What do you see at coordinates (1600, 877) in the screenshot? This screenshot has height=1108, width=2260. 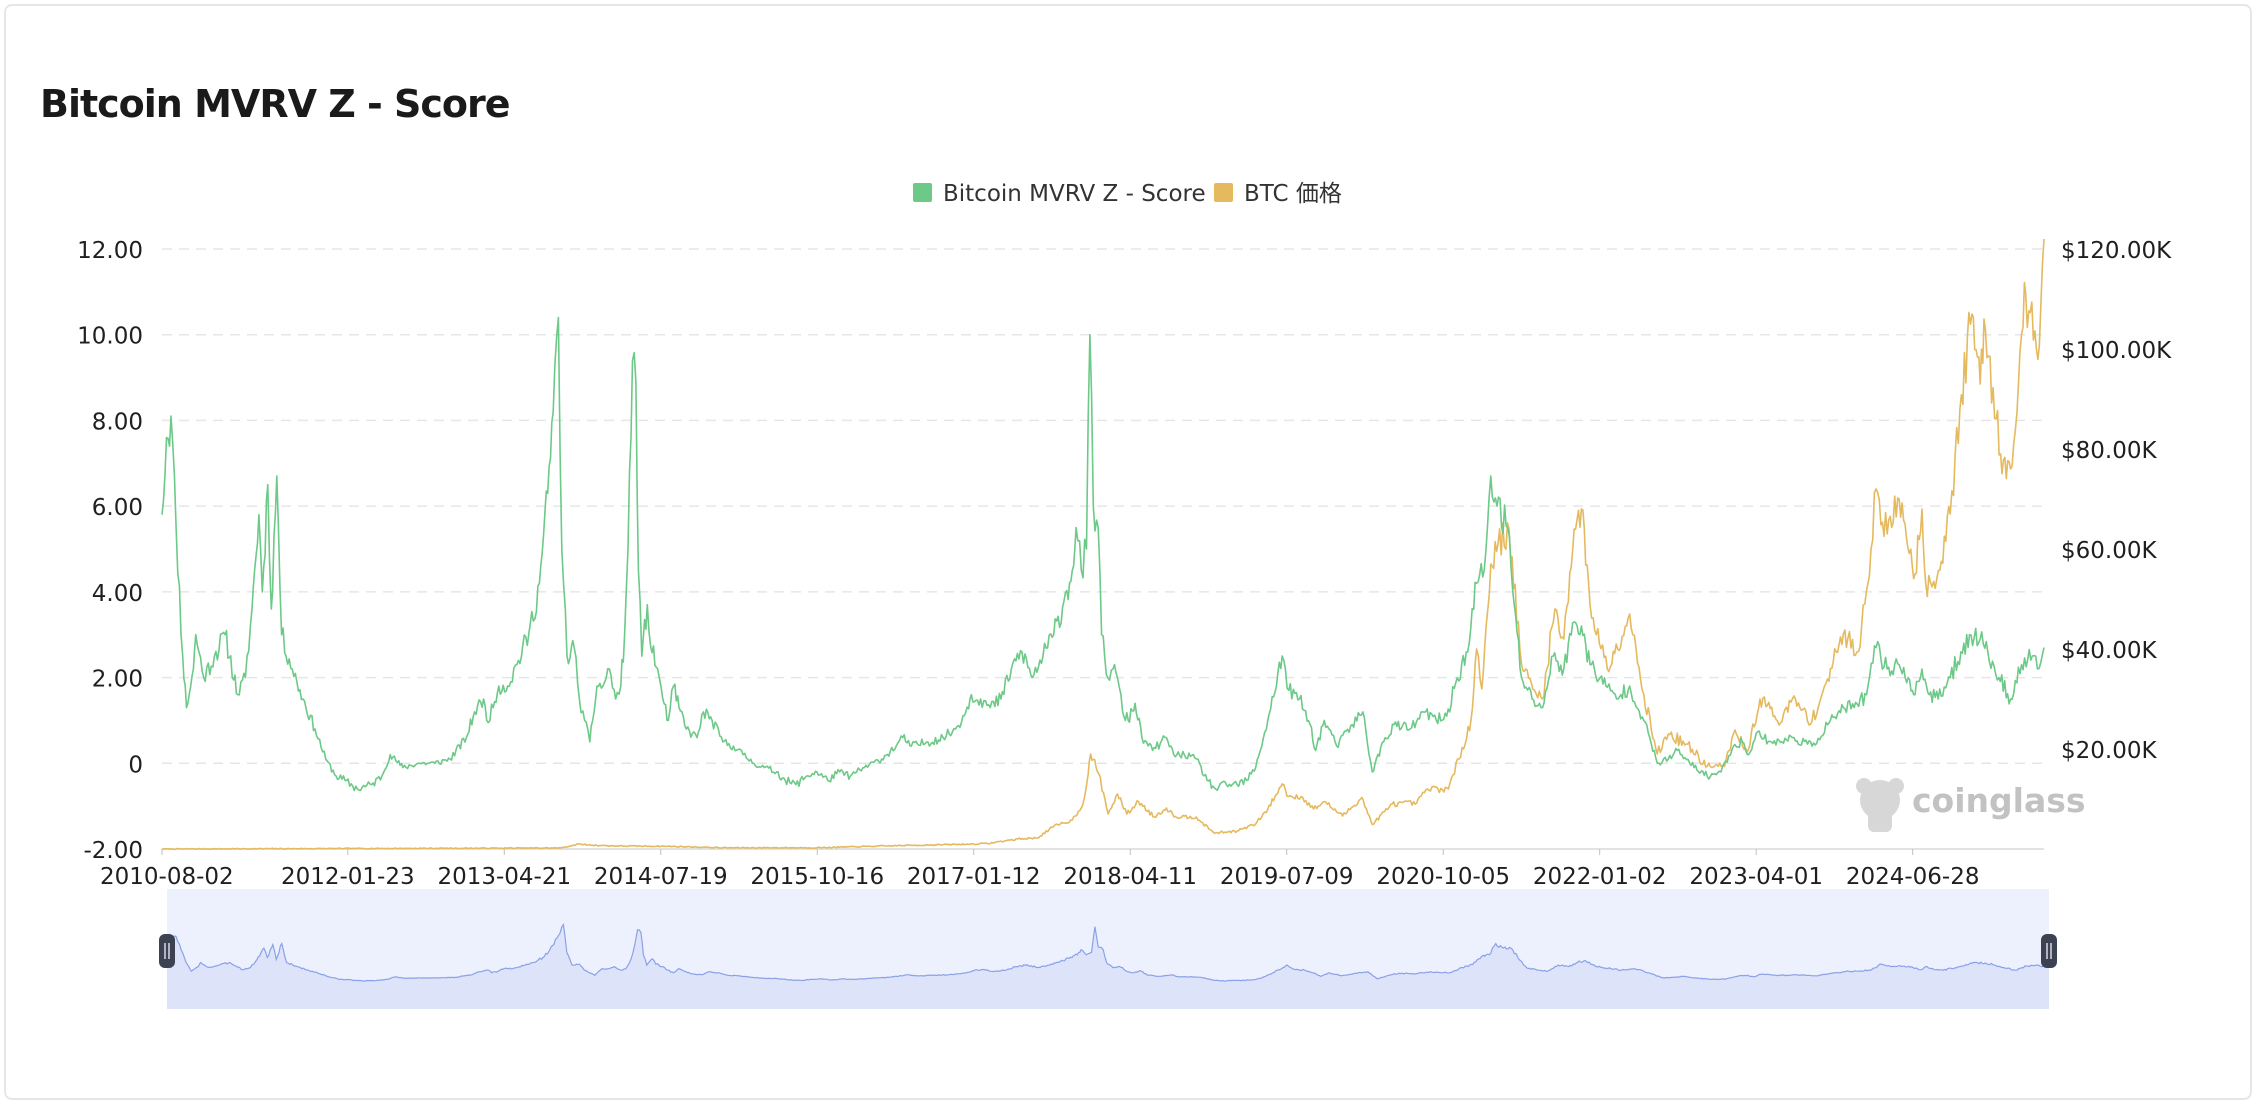 I see `x-tick-label: 2022-01-02` at bounding box center [1600, 877].